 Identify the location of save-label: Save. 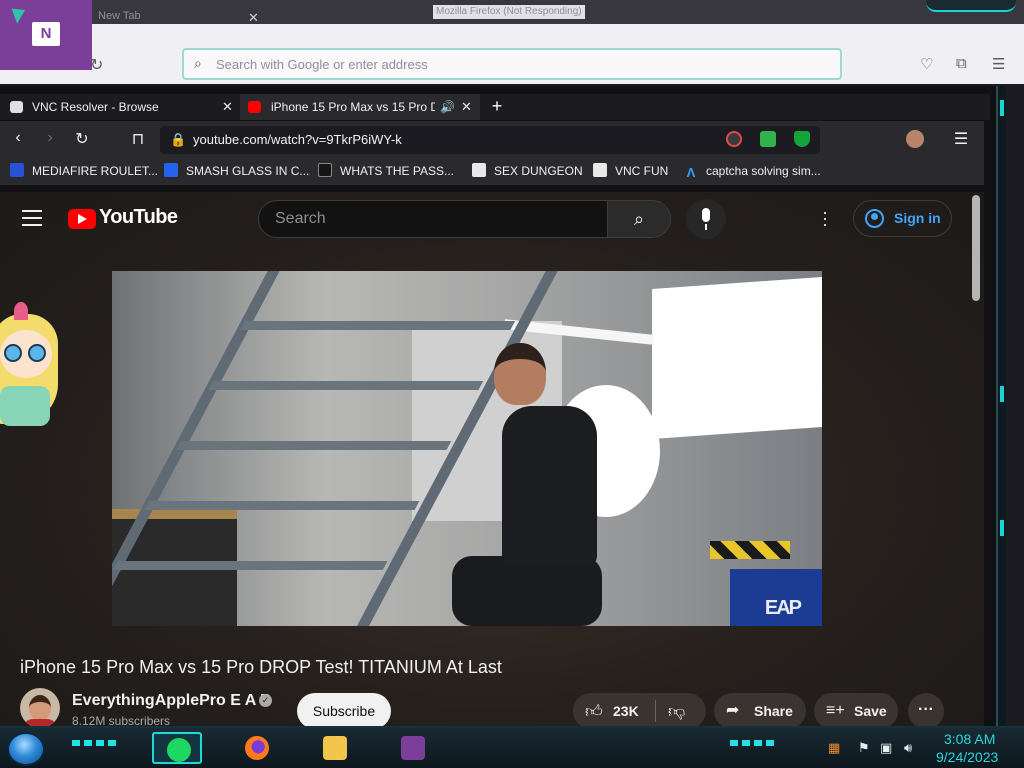
(870, 711).